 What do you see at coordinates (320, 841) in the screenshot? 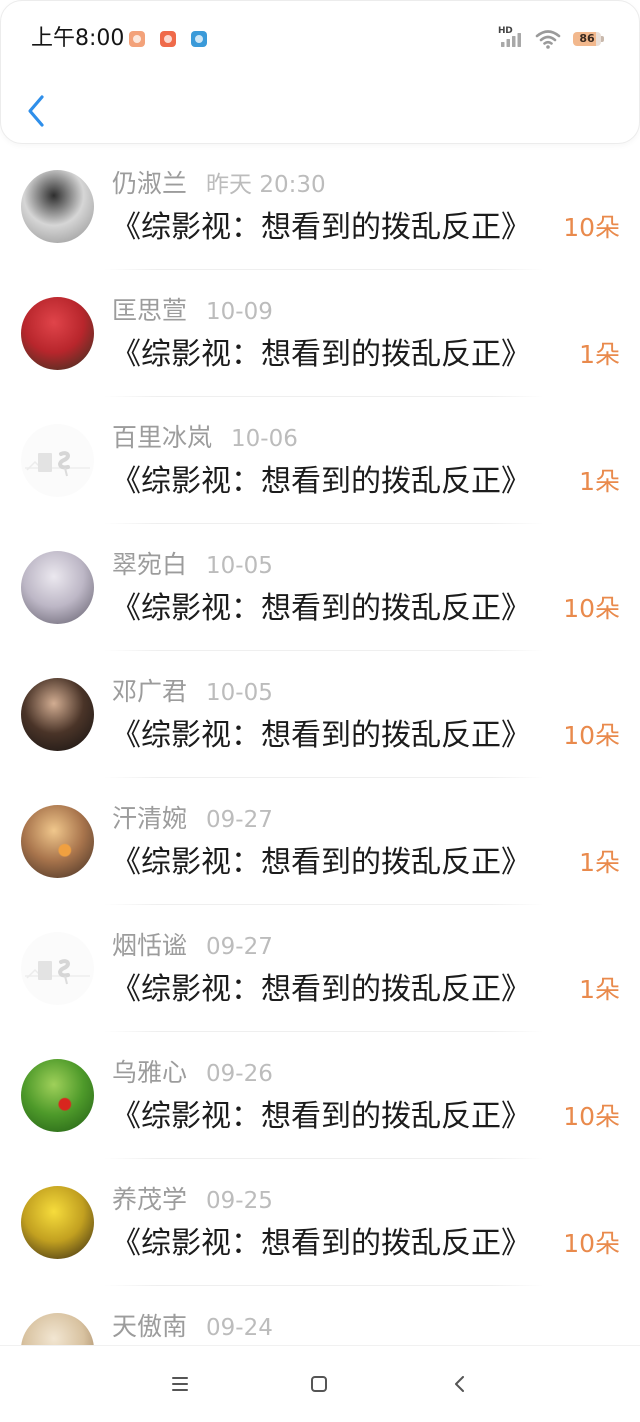
I see `list-item: 汗清婉 09-27 《综影视：想看到的拨乱反正》 1朵` at bounding box center [320, 841].